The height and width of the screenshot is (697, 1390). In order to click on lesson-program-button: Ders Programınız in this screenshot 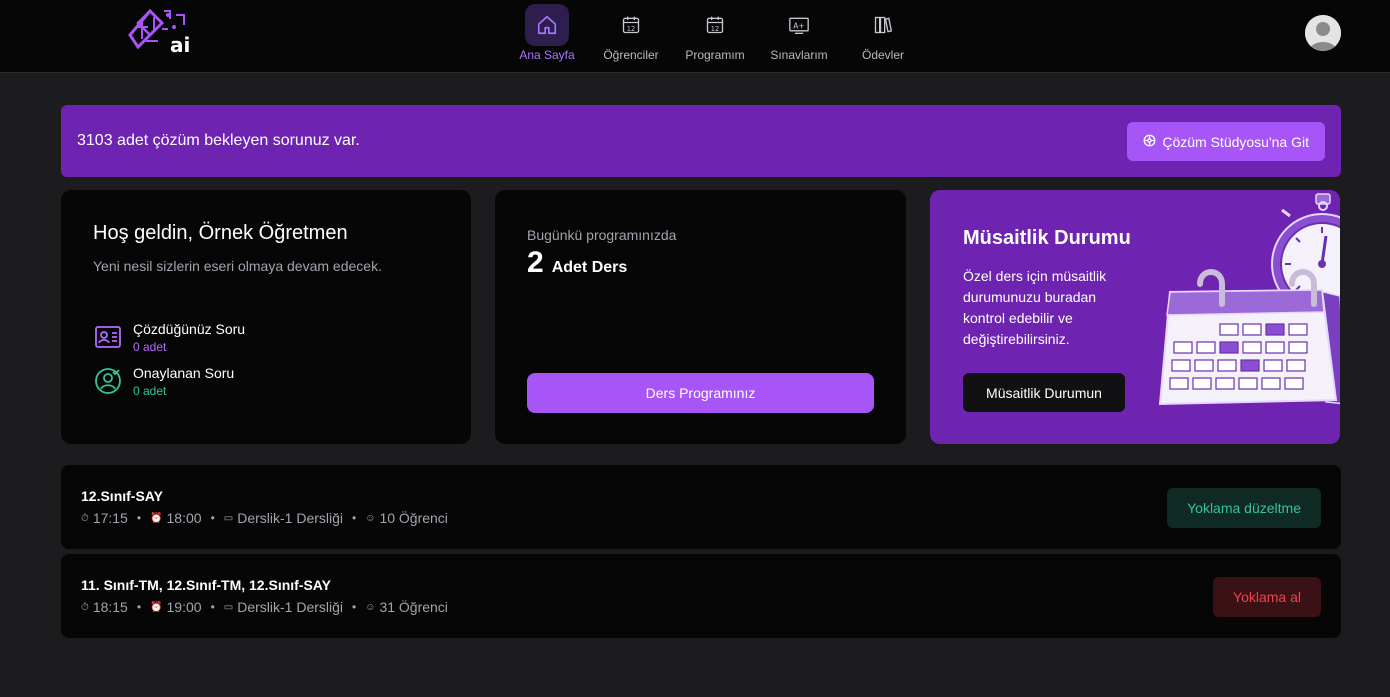, I will do `click(700, 393)`.